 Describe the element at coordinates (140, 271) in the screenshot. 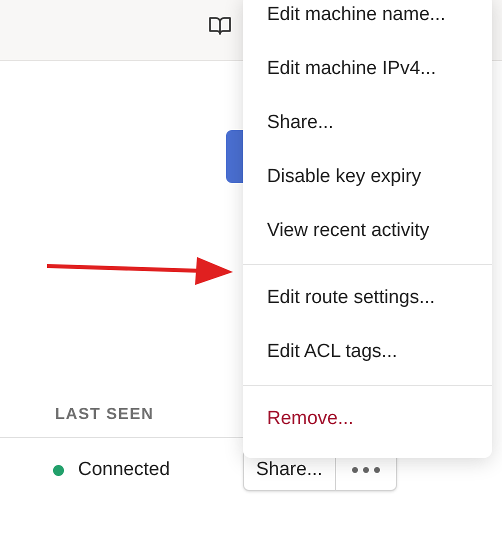

I see `arrow-icon` at that location.